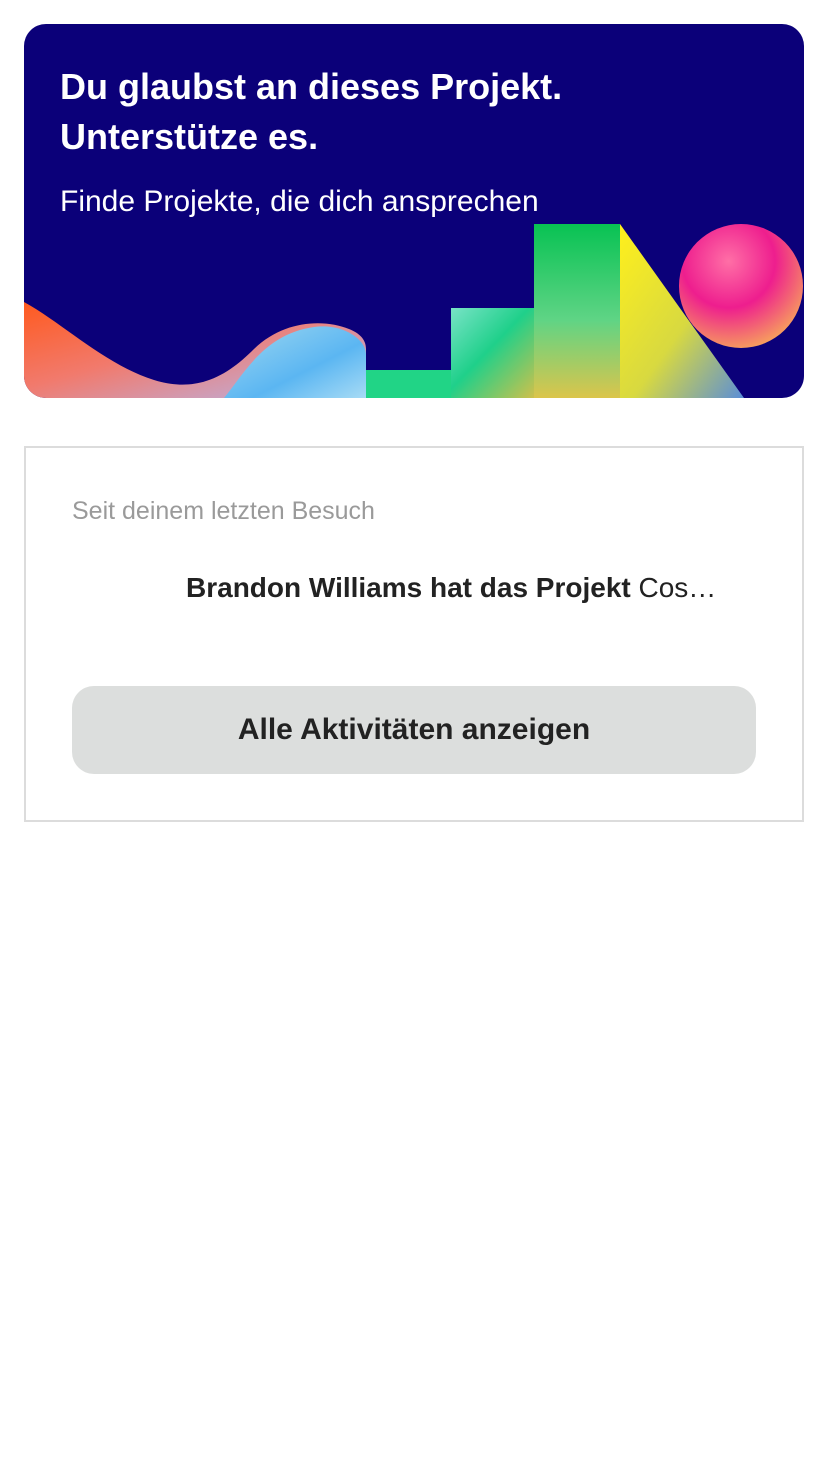  What do you see at coordinates (414, 730) in the screenshot?
I see `show-all-activities-button: Alle Aktivitäten anzeigen` at bounding box center [414, 730].